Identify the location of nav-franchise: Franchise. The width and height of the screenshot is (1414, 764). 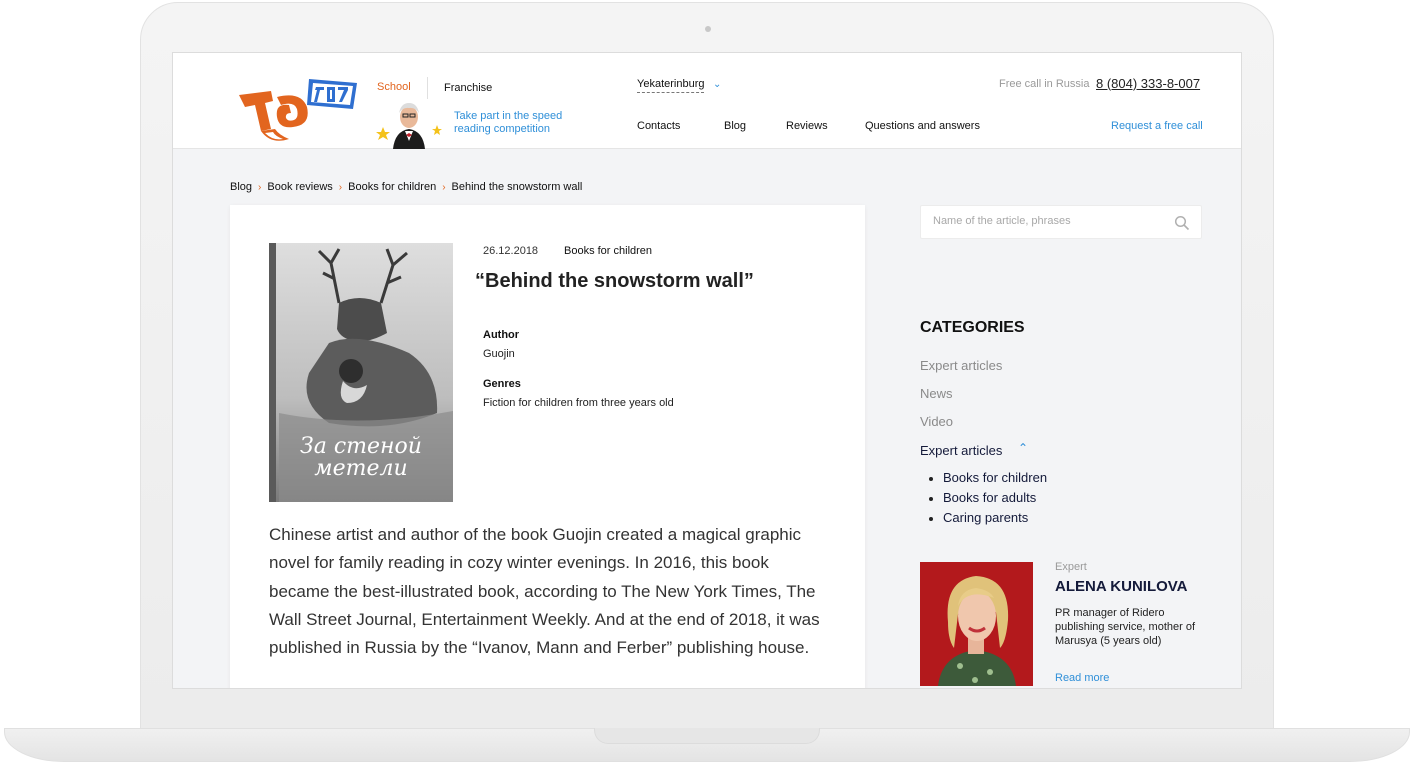
(468, 88).